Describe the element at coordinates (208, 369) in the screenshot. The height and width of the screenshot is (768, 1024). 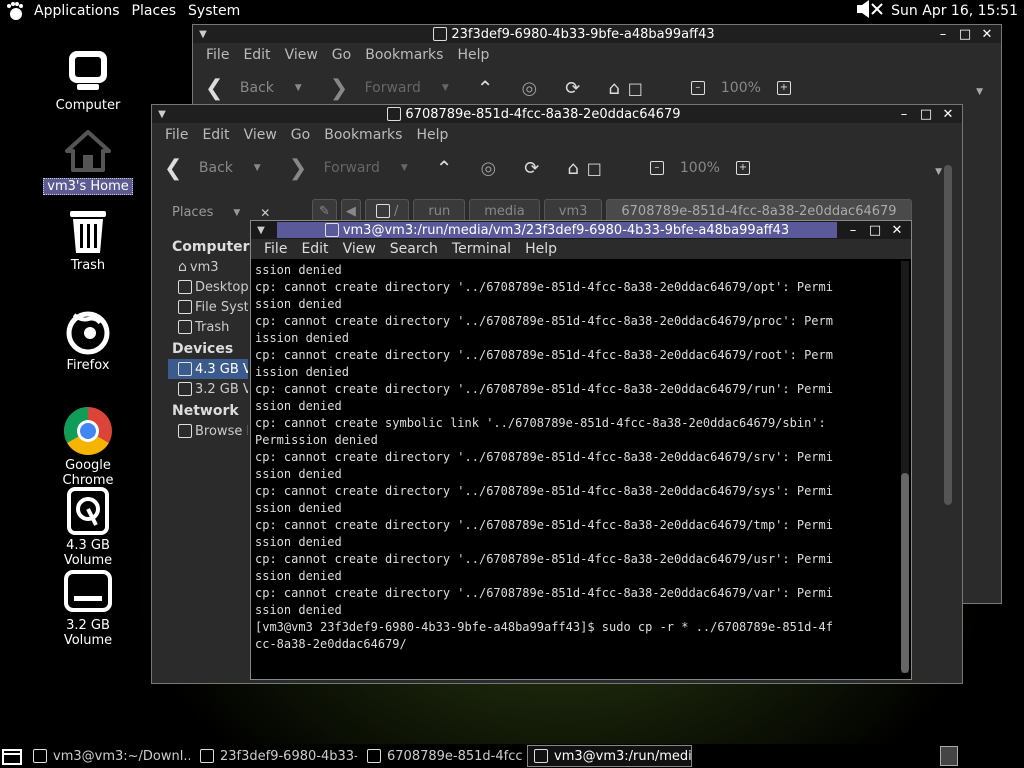
I see `sidebar-item-volume-4-3: 4.3 GB Volume` at that location.